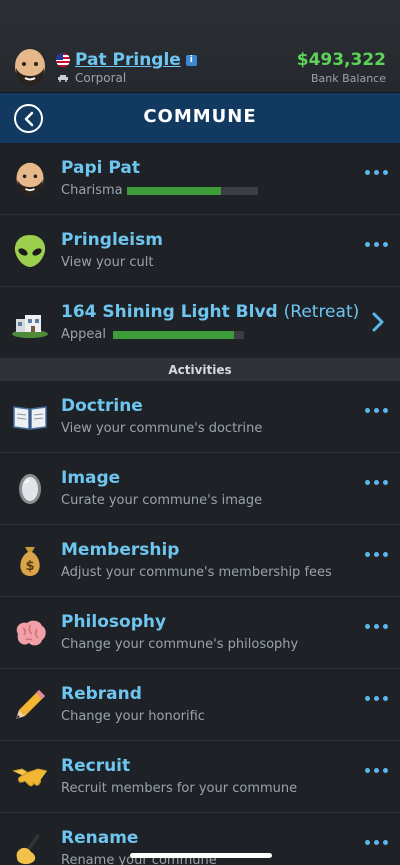 This screenshot has width=400, height=865. What do you see at coordinates (179, 788) in the screenshot?
I see `list-item-subtitle: Recruit members for your commune` at bounding box center [179, 788].